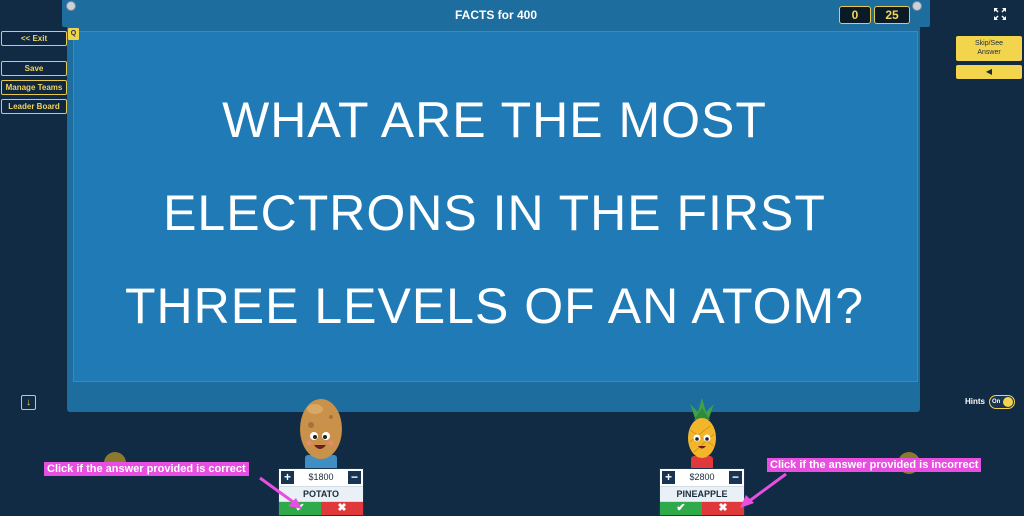  What do you see at coordinates (146, 469) in the screenshot?
I see `callout-correct: Click if the answer provided is correct` at bounding box center [146, 469].